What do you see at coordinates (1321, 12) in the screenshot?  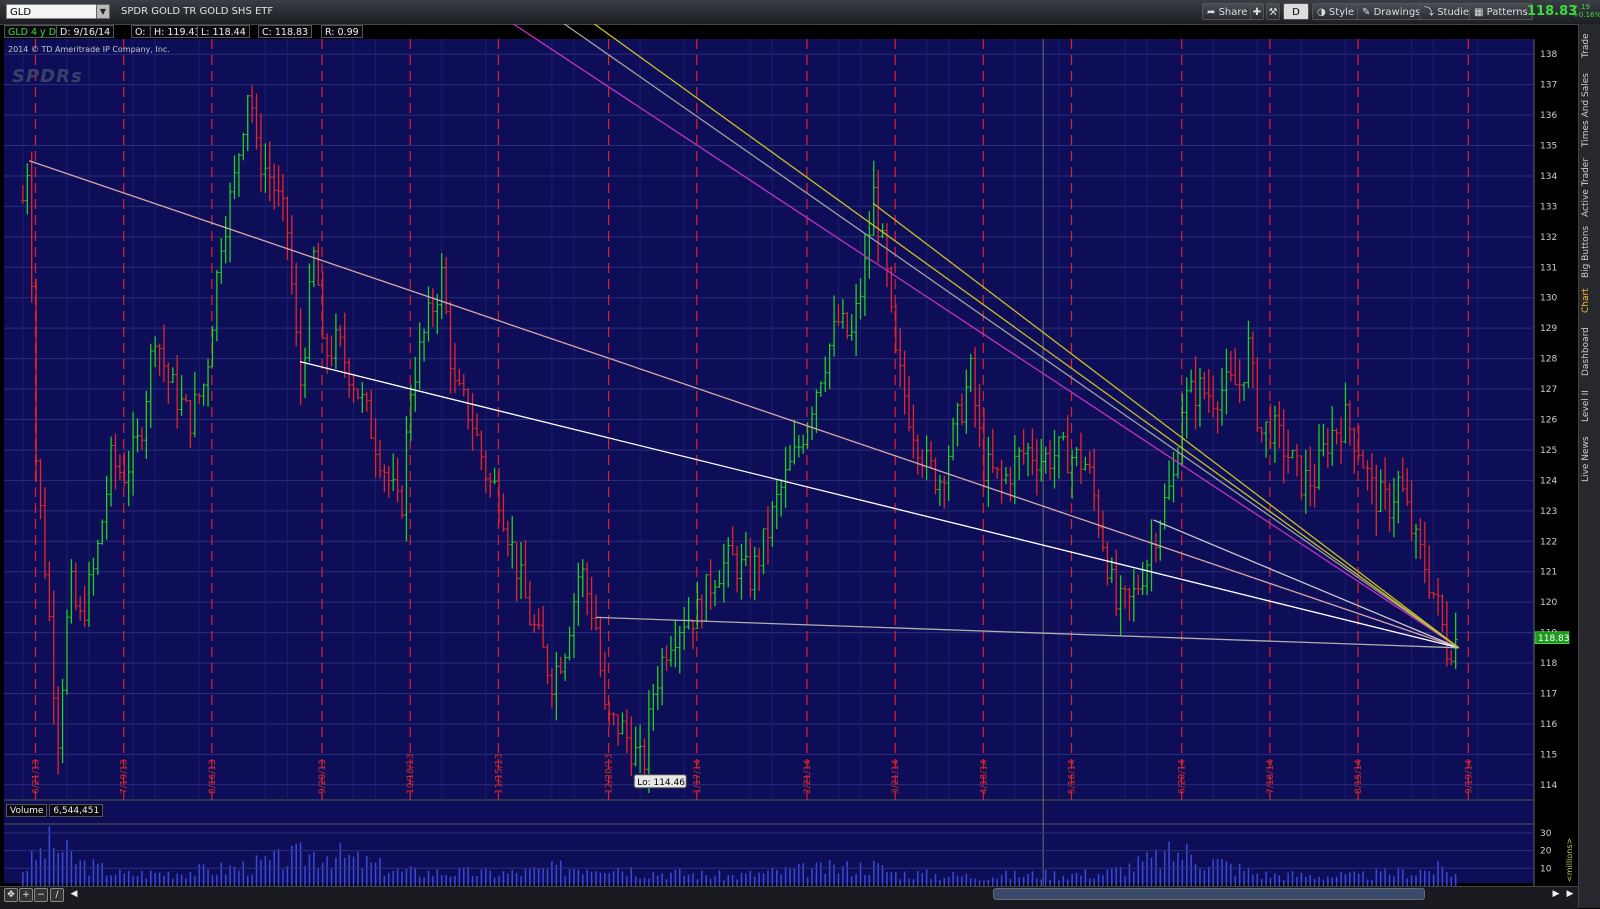 I see `style-icon: ◑` at bounding box center [1321, 12].